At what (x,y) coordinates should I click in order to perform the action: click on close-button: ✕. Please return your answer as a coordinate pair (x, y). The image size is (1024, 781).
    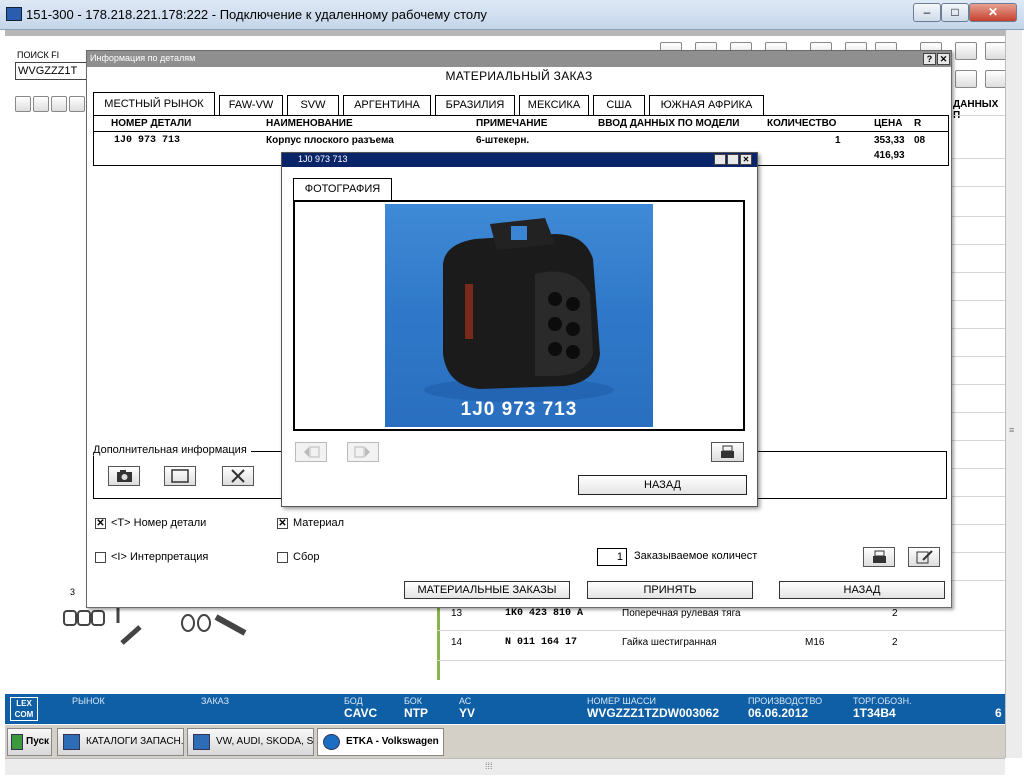
    Looking at the image, I should click on (993, 12).